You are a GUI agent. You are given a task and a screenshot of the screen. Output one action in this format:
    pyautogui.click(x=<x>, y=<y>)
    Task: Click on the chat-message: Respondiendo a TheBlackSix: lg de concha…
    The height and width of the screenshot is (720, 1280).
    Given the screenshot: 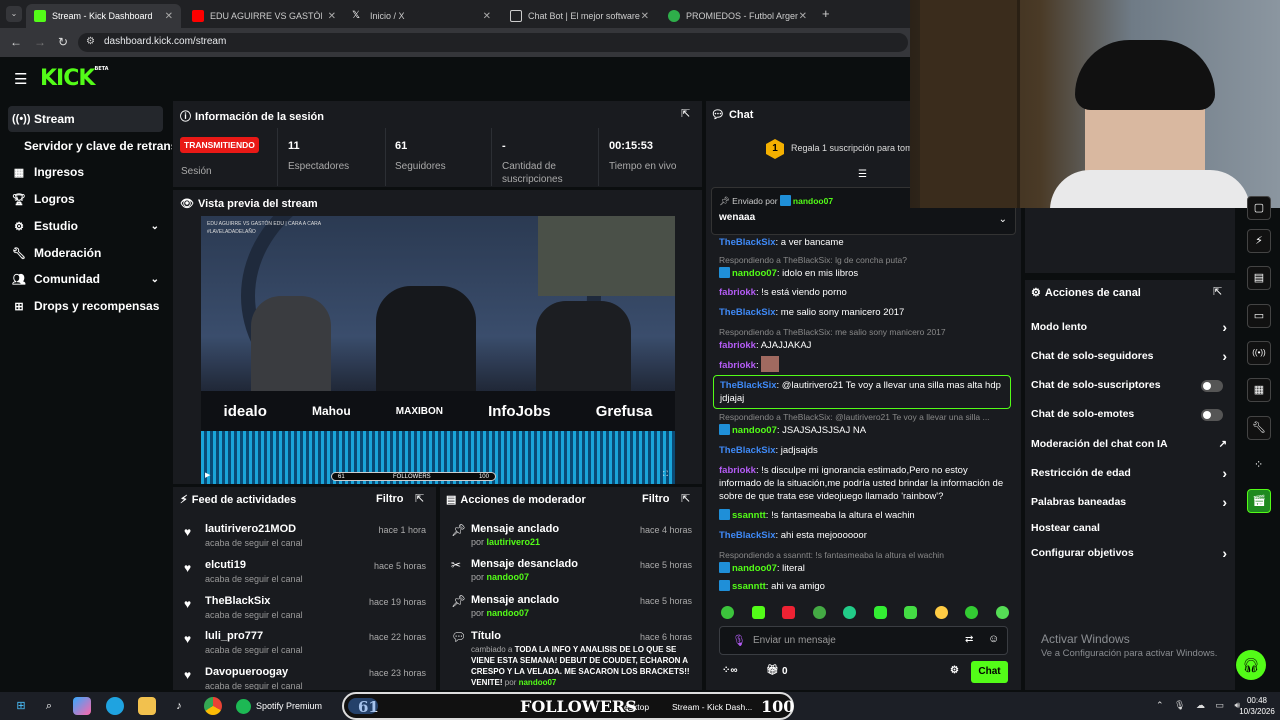 What is the action you would take?
    pyautogui.click(x=861, y=267)
    